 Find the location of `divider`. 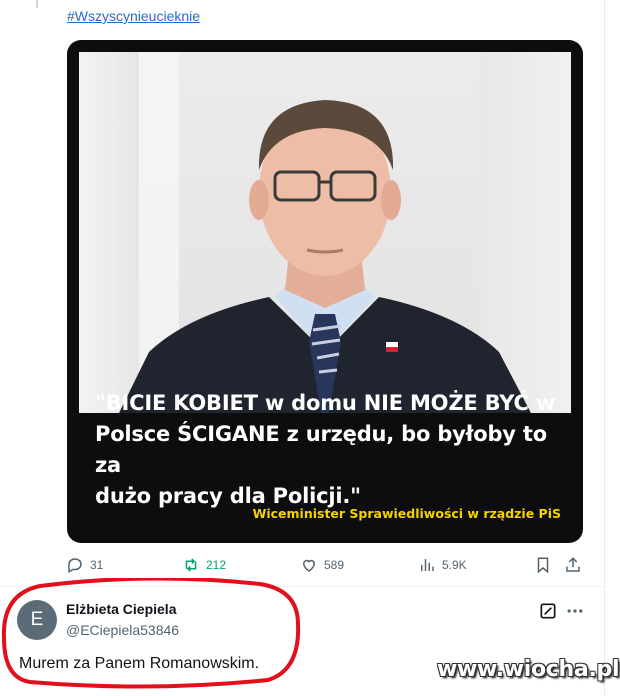

divider is located at coordinates (302, 586).